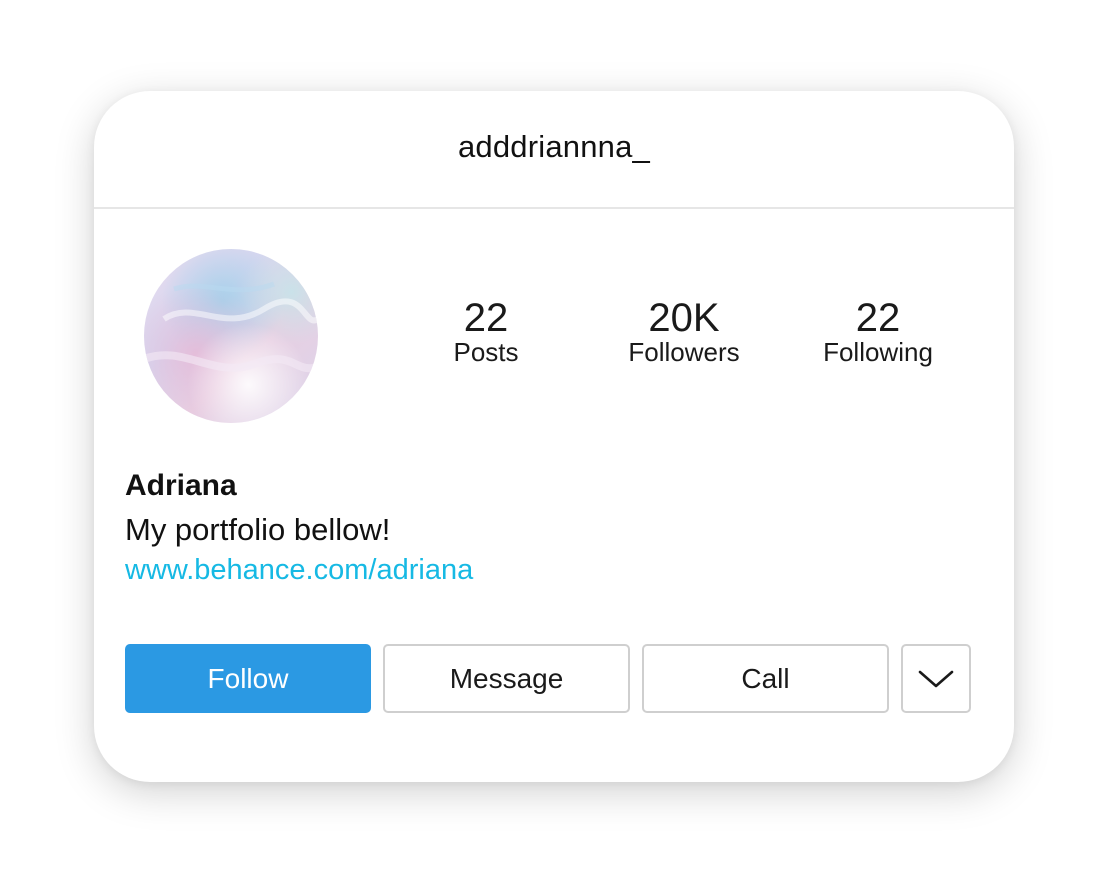 The image size is (1108, 874). I want to click on profile-header: adddriannna_, so click(554, 150).